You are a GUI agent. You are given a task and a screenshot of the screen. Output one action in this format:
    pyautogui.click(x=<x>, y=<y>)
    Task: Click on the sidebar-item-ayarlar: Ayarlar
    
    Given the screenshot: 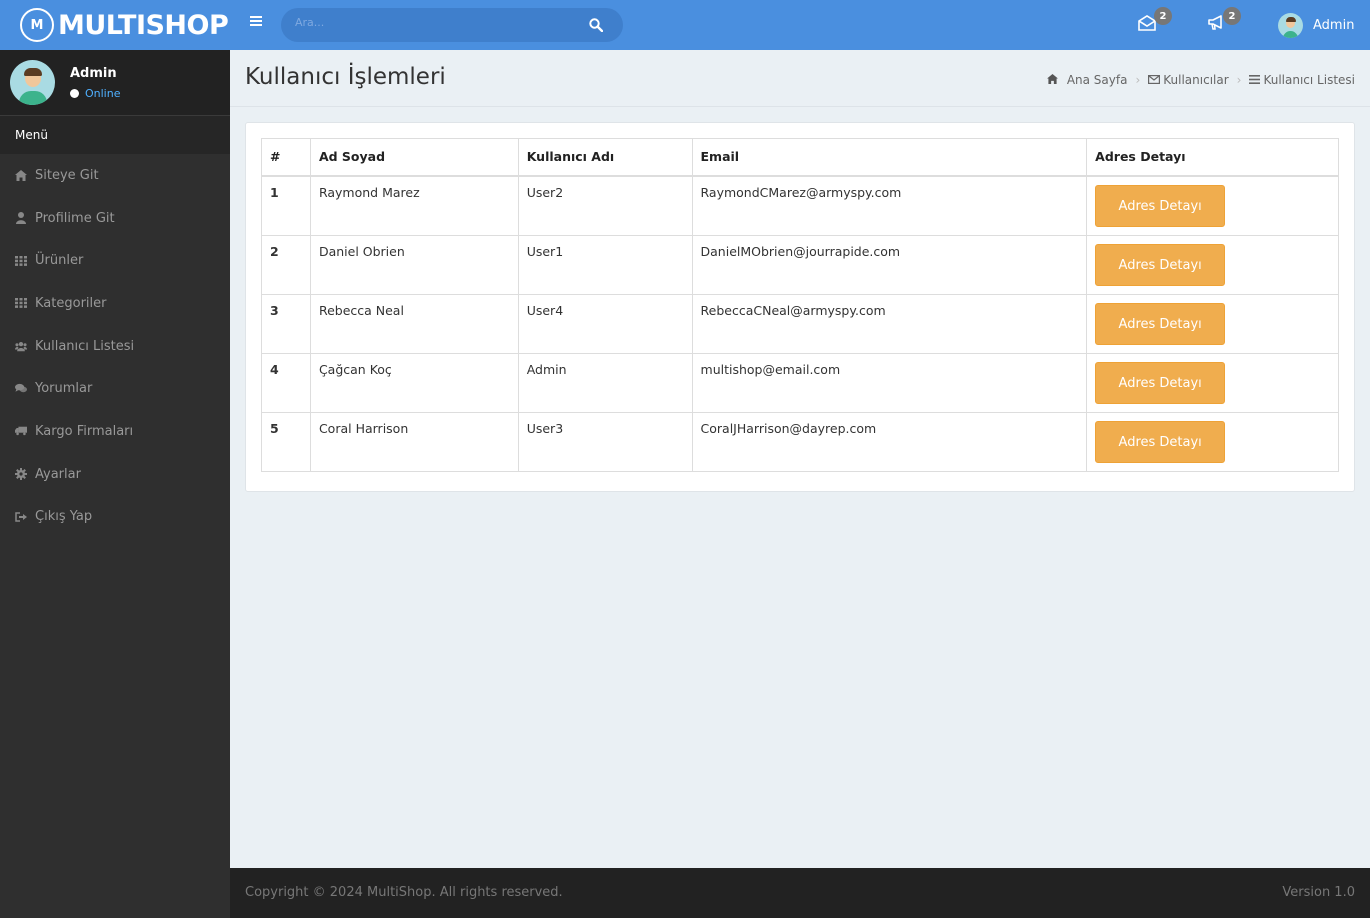 What is the action you would take?
    pyautogui.click(x=115, y=474)
    